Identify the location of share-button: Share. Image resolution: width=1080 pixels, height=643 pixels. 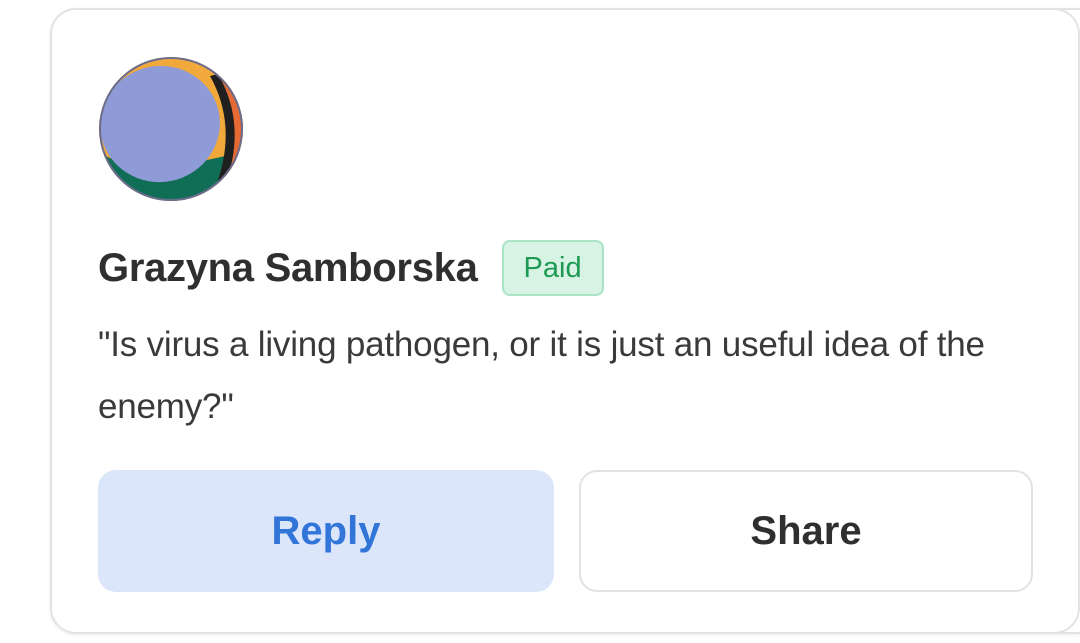
(806, 531).